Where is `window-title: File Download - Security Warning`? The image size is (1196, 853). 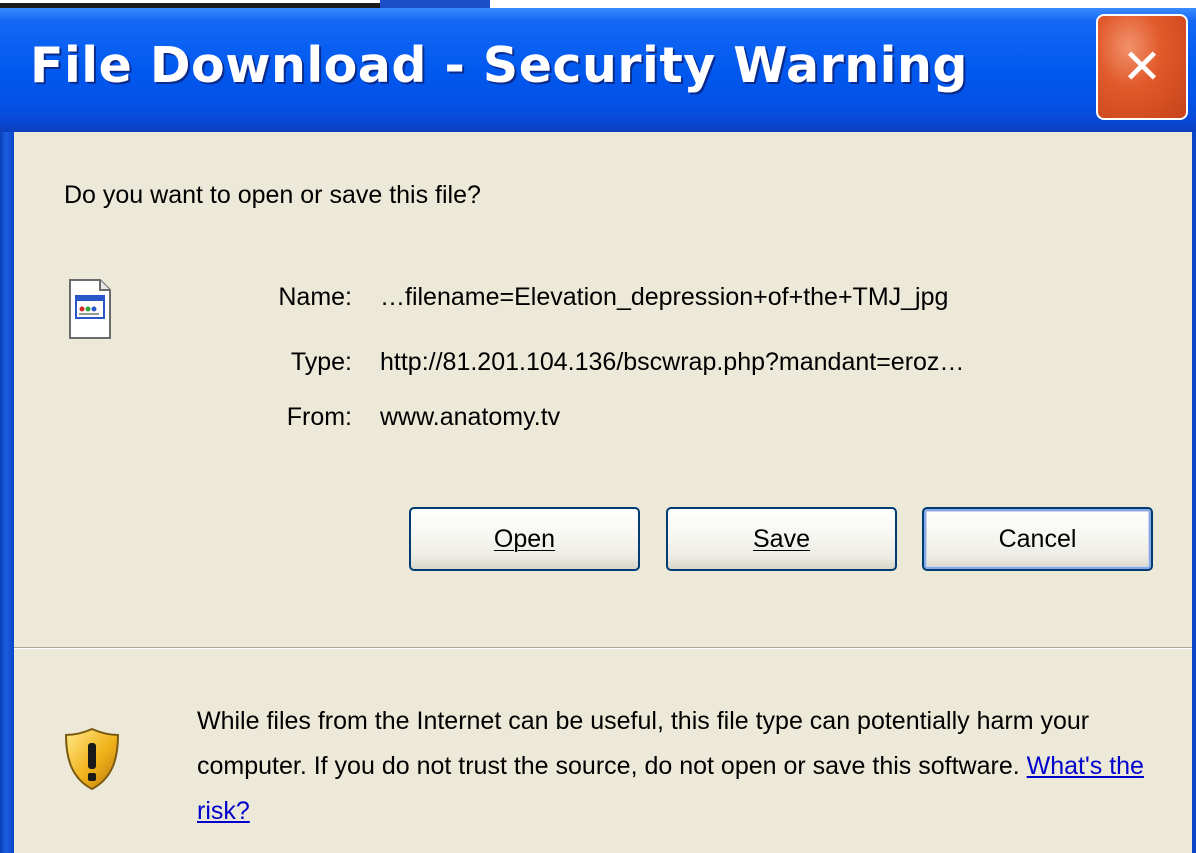 window-title: File Download - Security Warning is located at coordinates (499, 65).